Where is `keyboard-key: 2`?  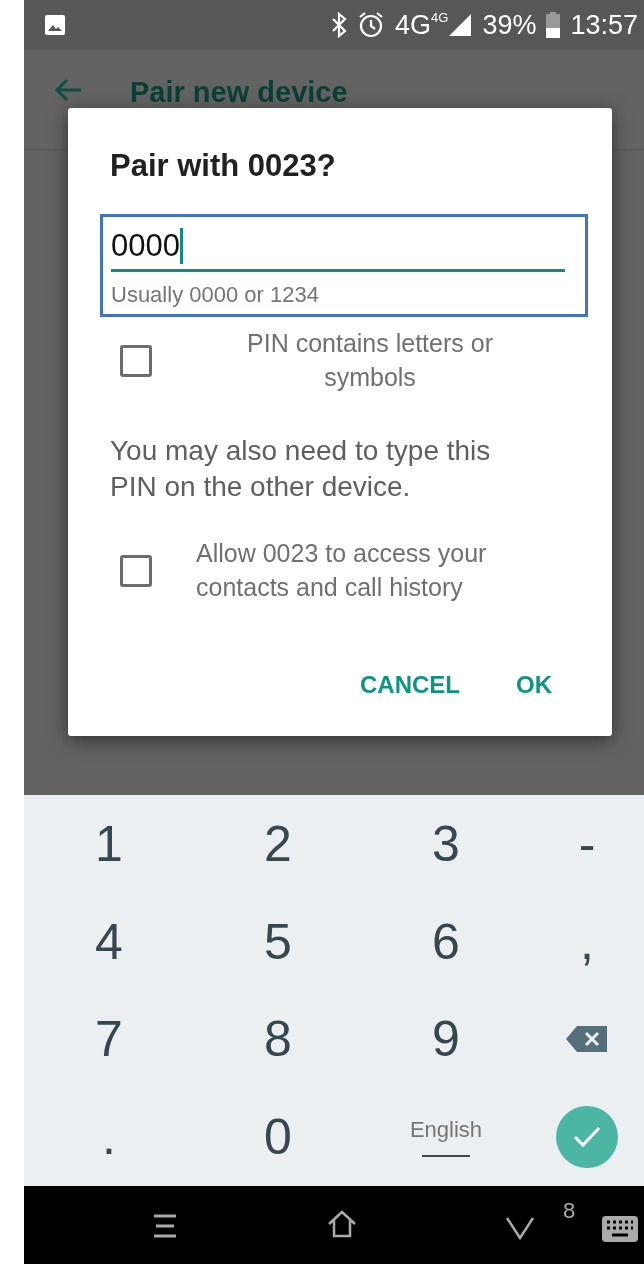 keyboard-key: 2 is located at coordinates (278, 844).